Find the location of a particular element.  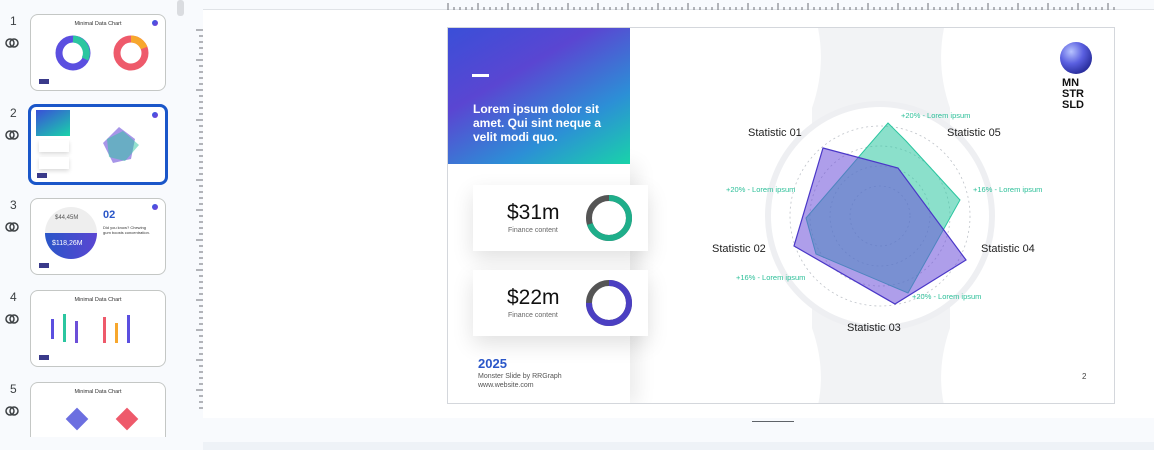

thumbnail-number: 1 is located at coordinates (13, 21).